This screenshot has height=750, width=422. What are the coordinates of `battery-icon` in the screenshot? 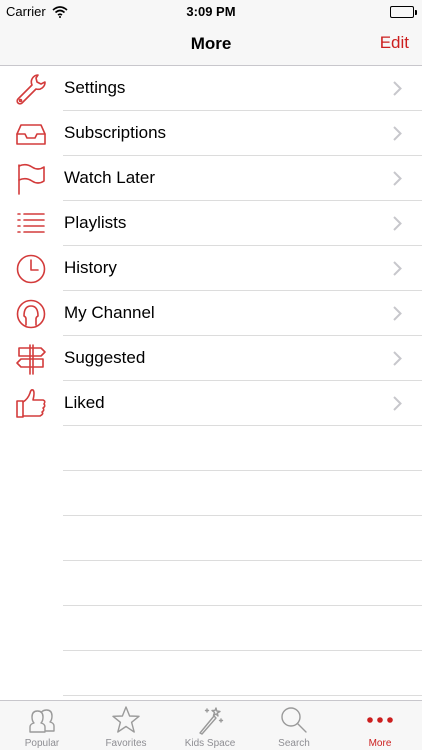 It's located at (403, 12).